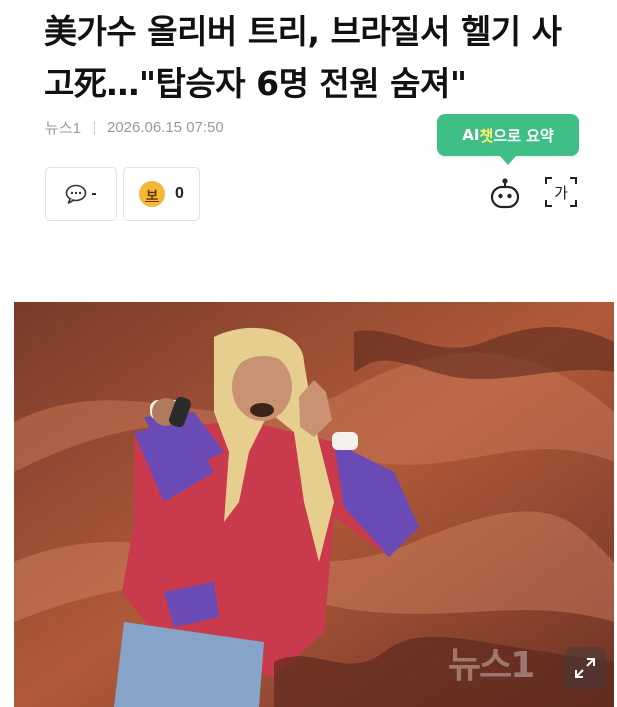 This screenshot has width=617, height=707. Describe the element at coordinates (486, 135) in the screenshot. I see `ai-summary-highlight: 챗` at that location.